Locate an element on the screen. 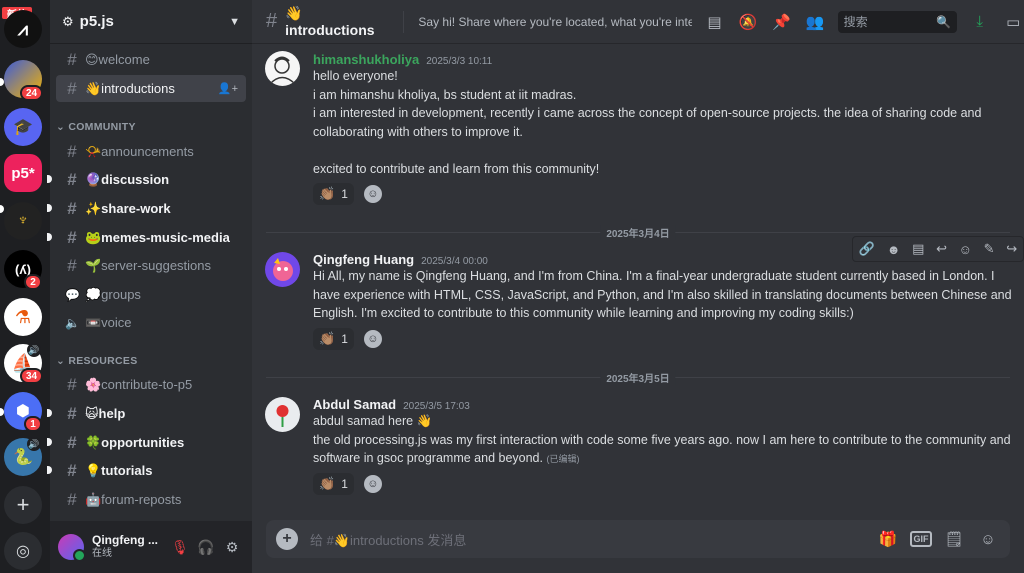  forum-icon: 💬 is located at coordinates (72, 294).